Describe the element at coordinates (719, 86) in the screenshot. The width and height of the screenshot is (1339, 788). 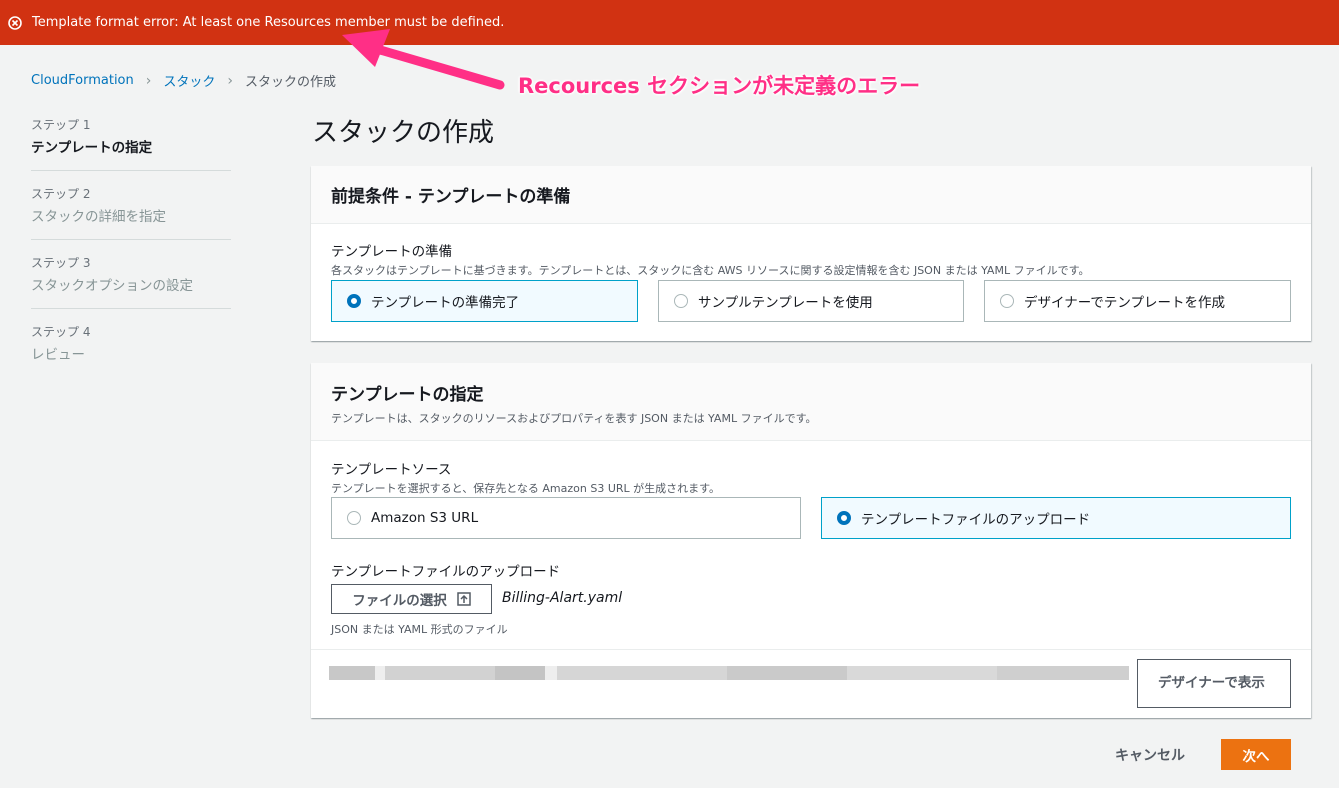
I see `annotation-text: Recources セクションが未定義のエラー` at that location.